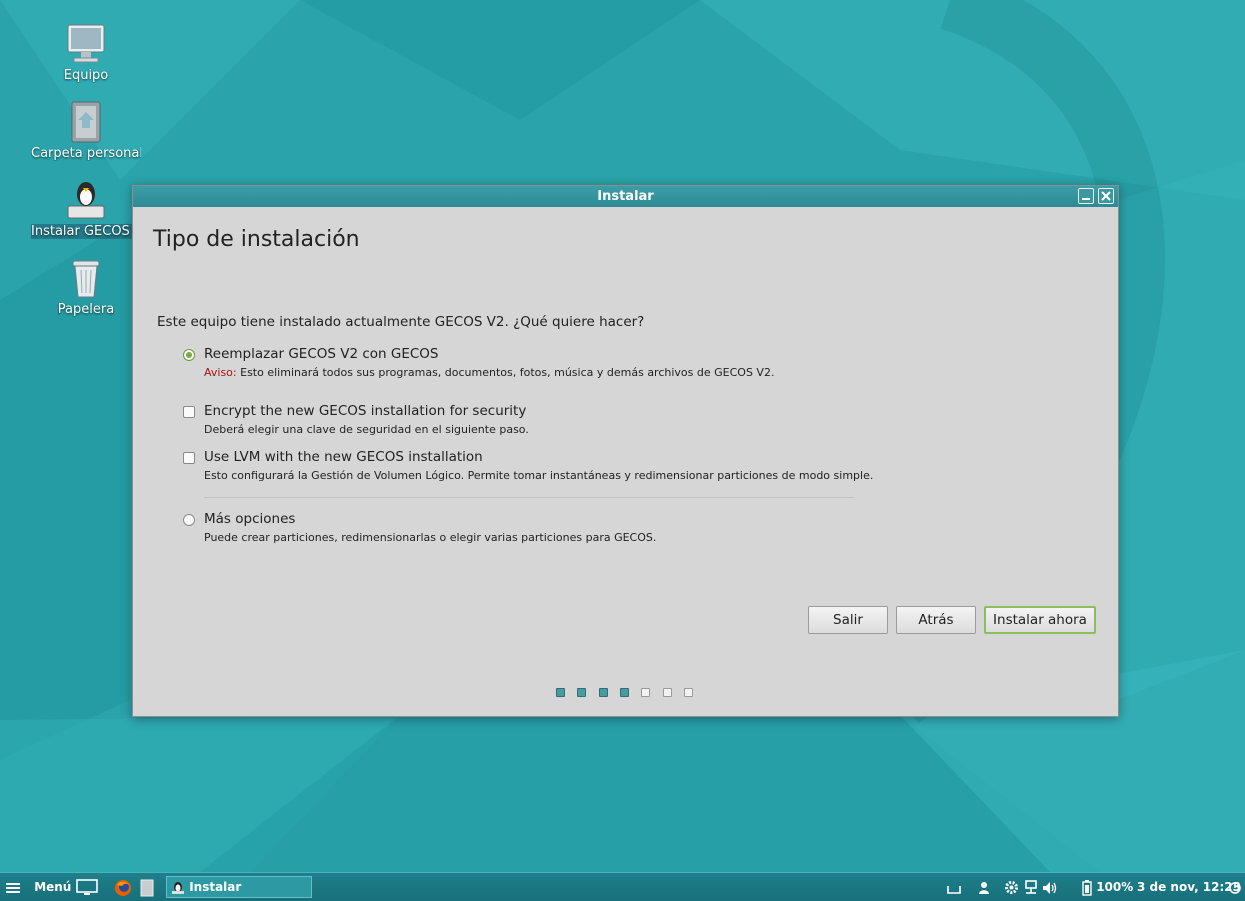  Describe the element at coordinates (86, 75) in the screenshot. I see `desktop-icon-label: Equipo` at that location.